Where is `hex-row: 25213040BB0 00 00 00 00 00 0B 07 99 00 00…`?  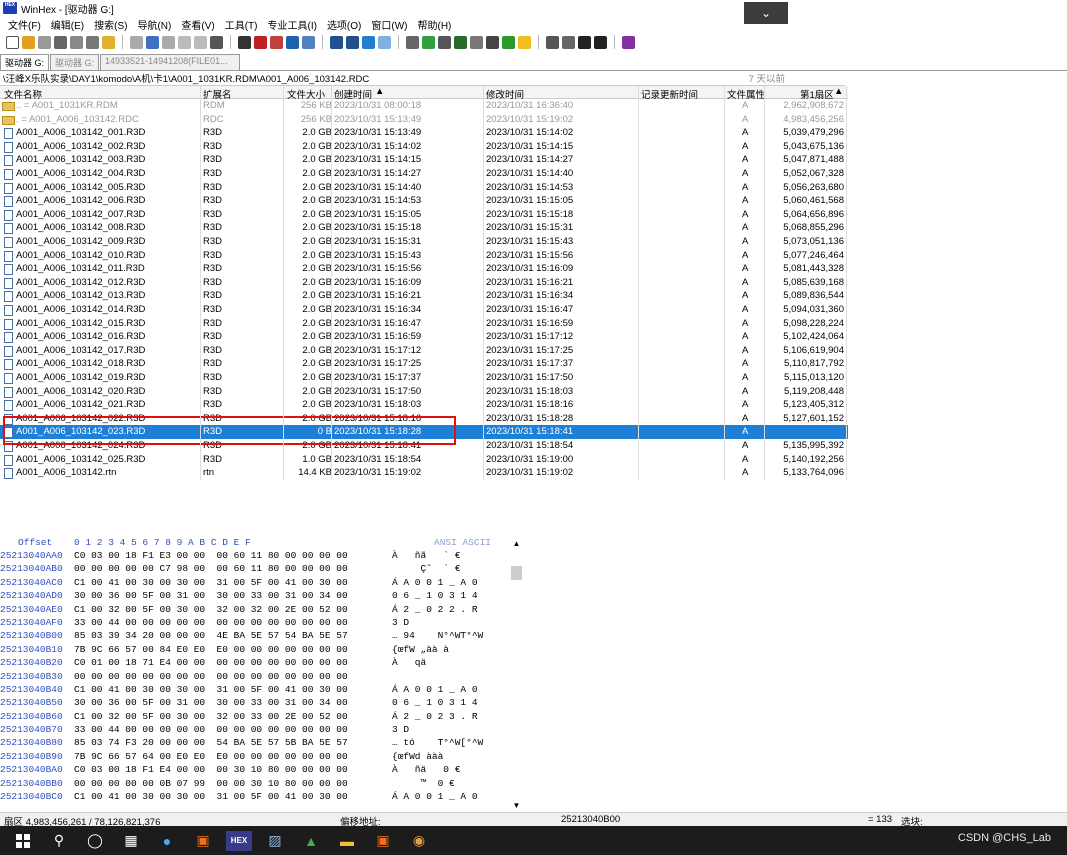
hex-row: 25213040BB0 00 00 00 00 00 0B 07 99 00 00… is located at coordinates (262, 784).